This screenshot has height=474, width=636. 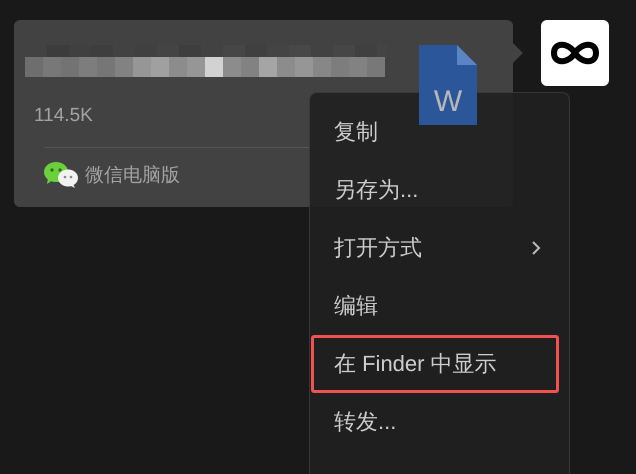 What do you see at coordinates (448, 102) in the screenshot?
I see `file-type-letter: W` at bounding box center [448, 102].